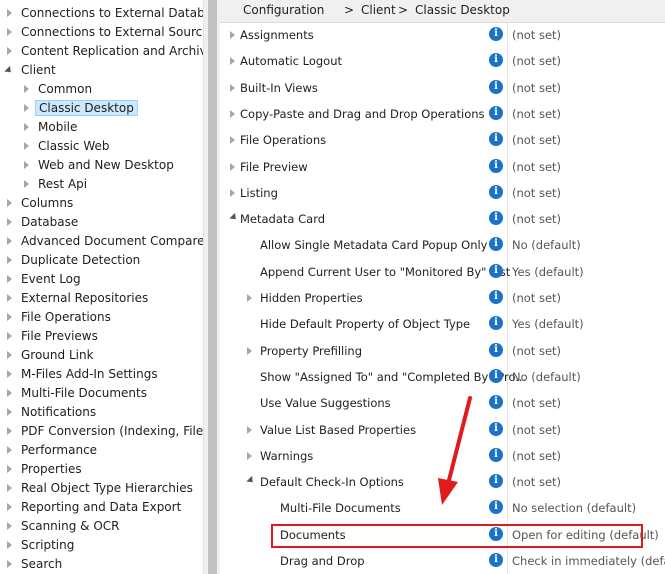 The image size is (665, 574). Describe the element at coordinates (69, 108) in the screenshot. I see `tree-item: Classic Desktop` at that location.